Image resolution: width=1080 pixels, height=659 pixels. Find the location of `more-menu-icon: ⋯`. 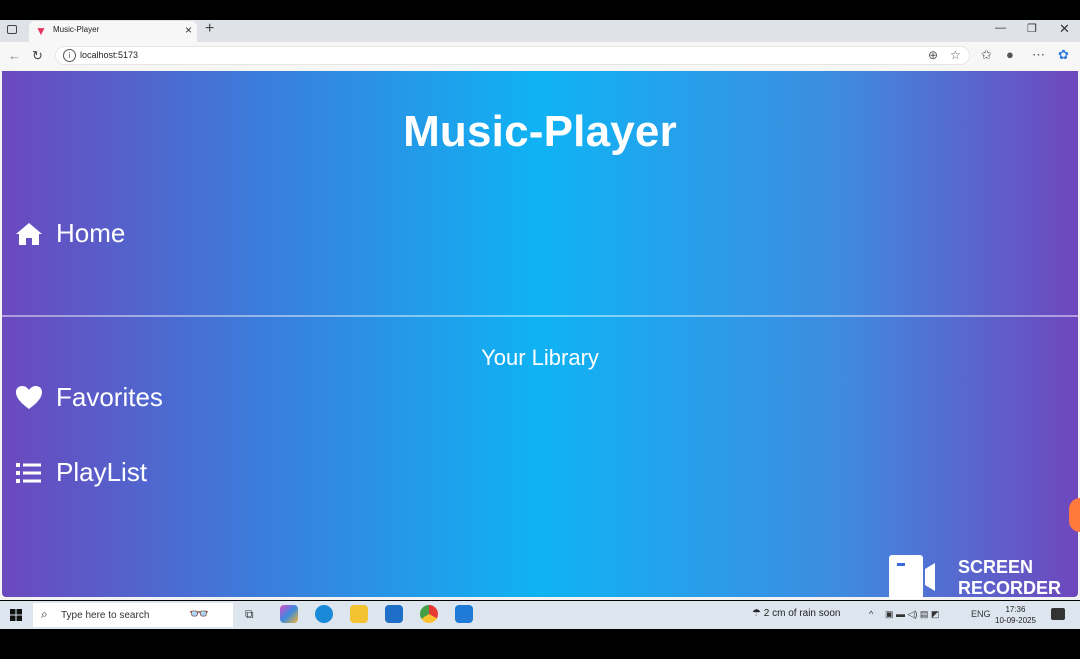

more-menu-icon: ⋯ is located at coordinates (1038, 55).